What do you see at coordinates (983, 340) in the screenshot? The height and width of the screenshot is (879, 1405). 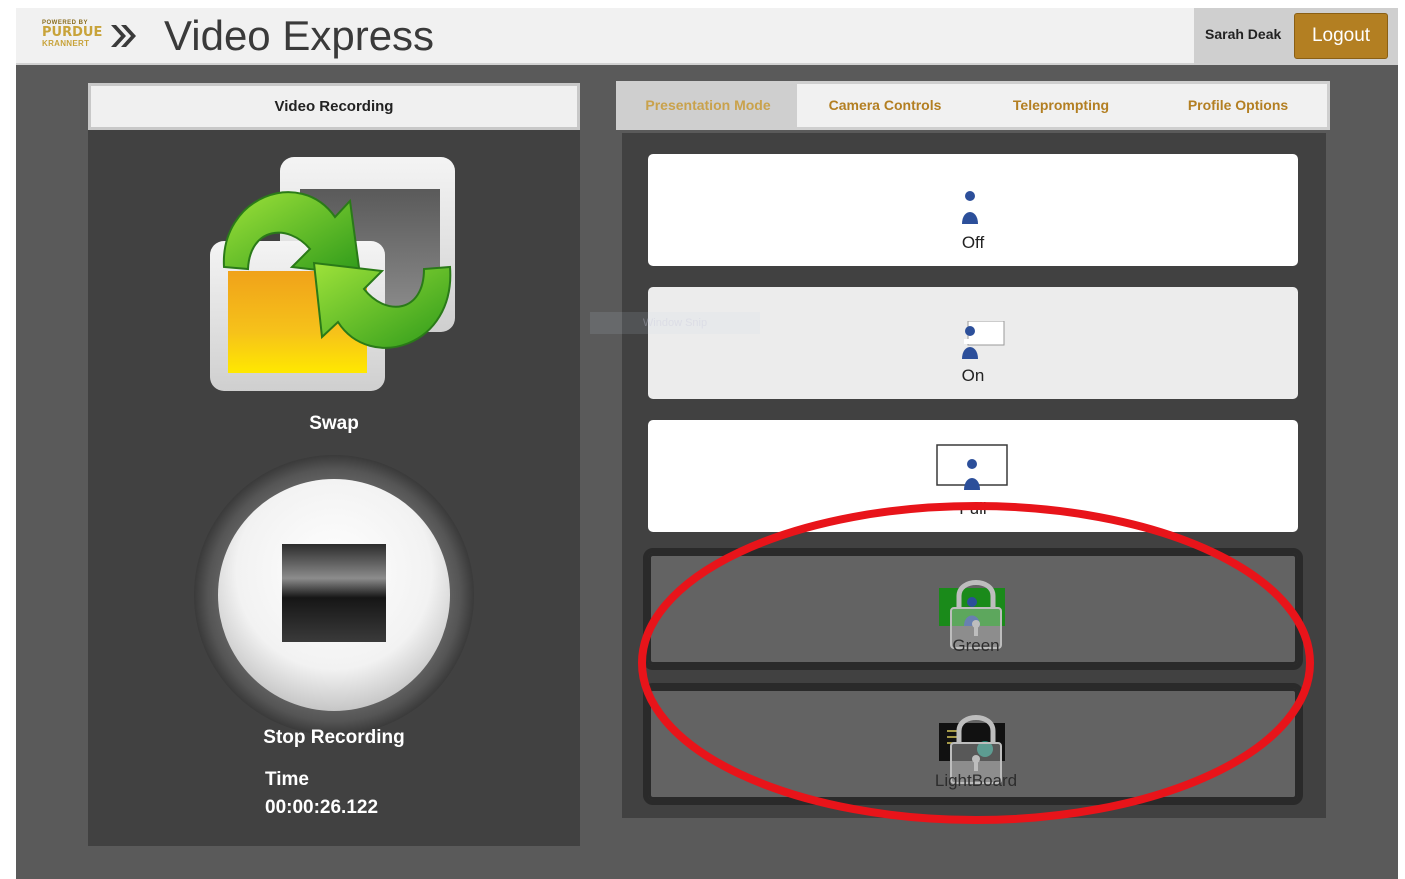 I see `person-with-window-icon` at bounding box center [983, 340].